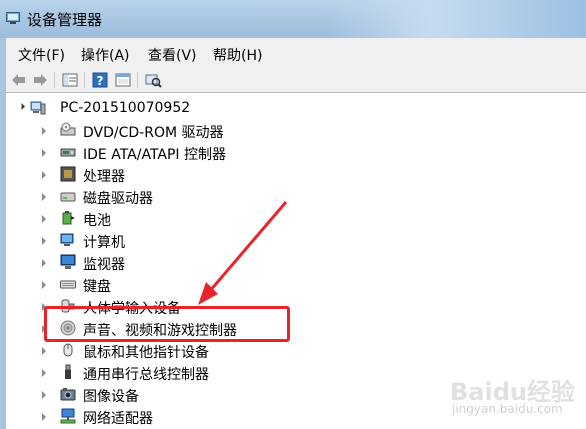  I want to click on watermark: Baidu经验 jingyan.baidu.com, so click(515, 397).